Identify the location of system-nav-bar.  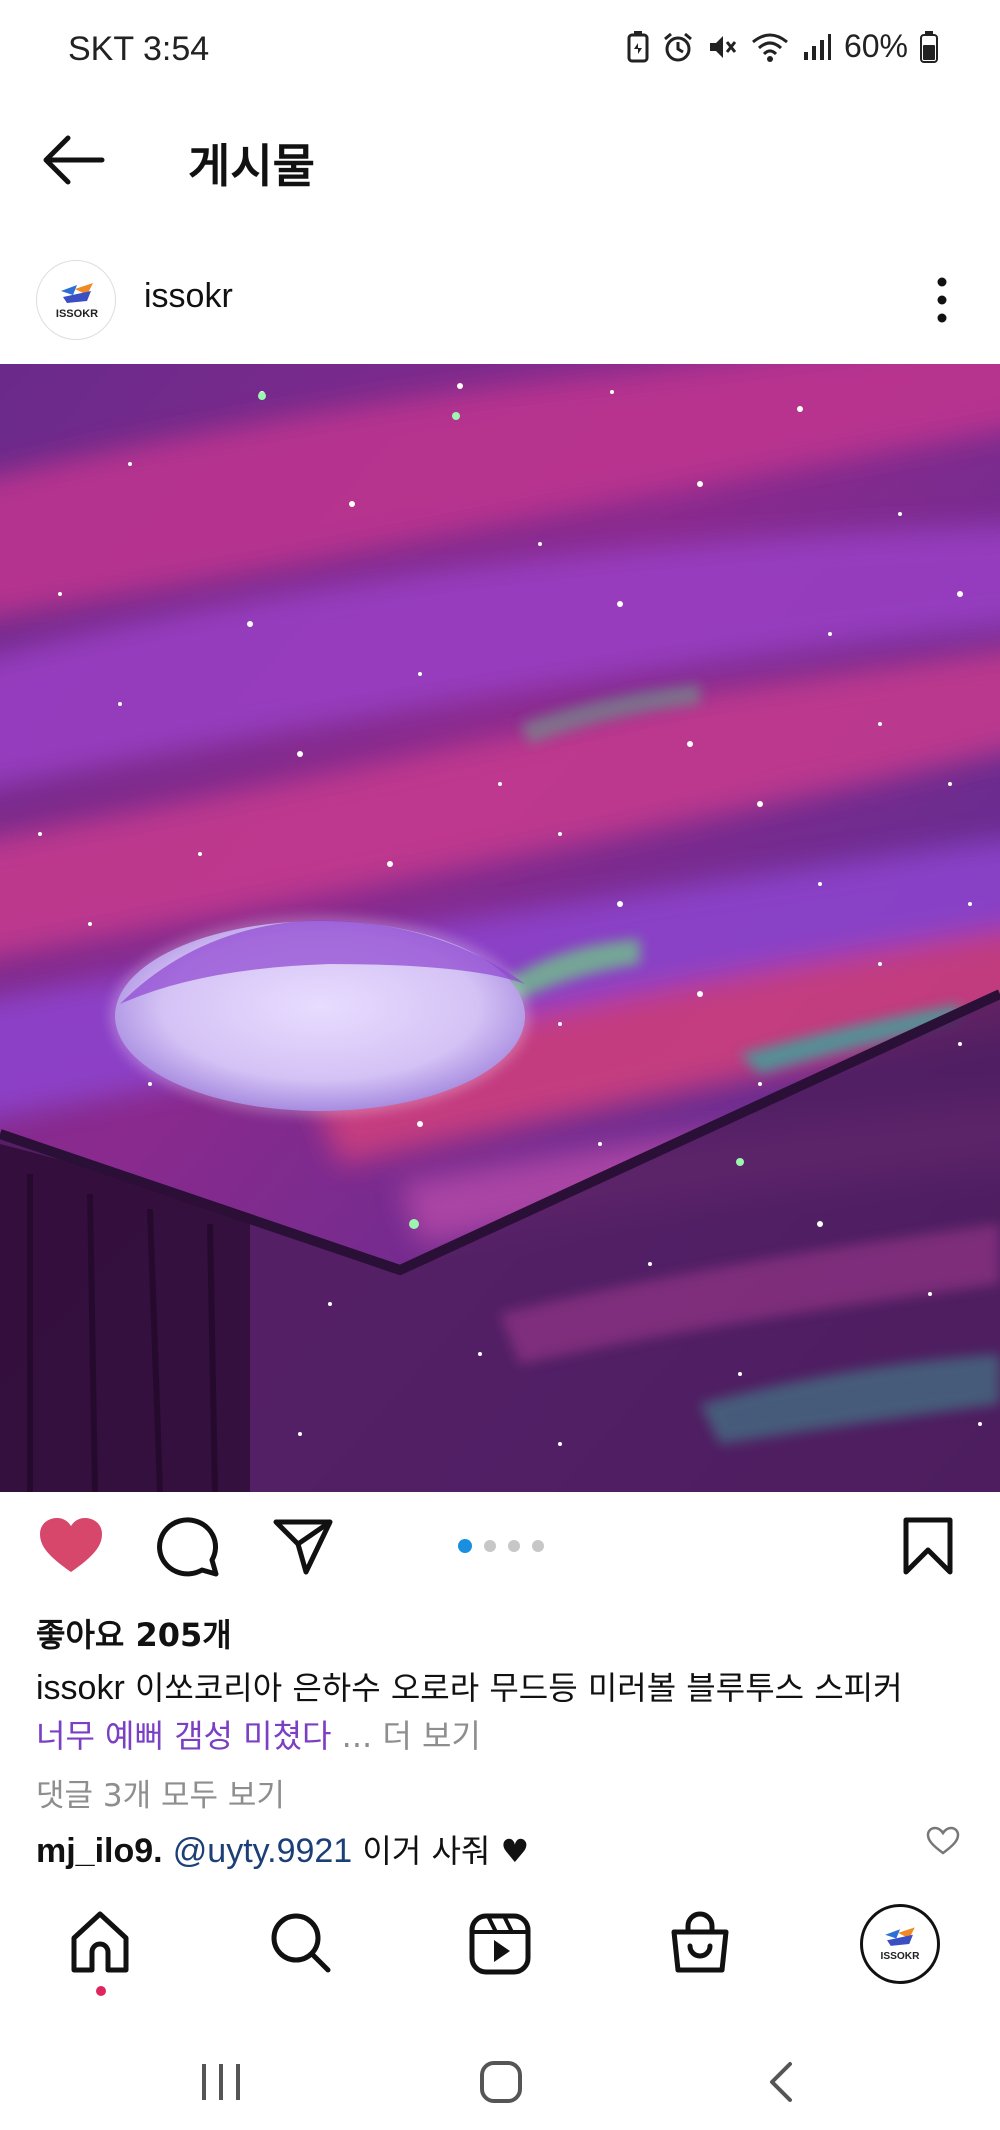
(500, 2080).